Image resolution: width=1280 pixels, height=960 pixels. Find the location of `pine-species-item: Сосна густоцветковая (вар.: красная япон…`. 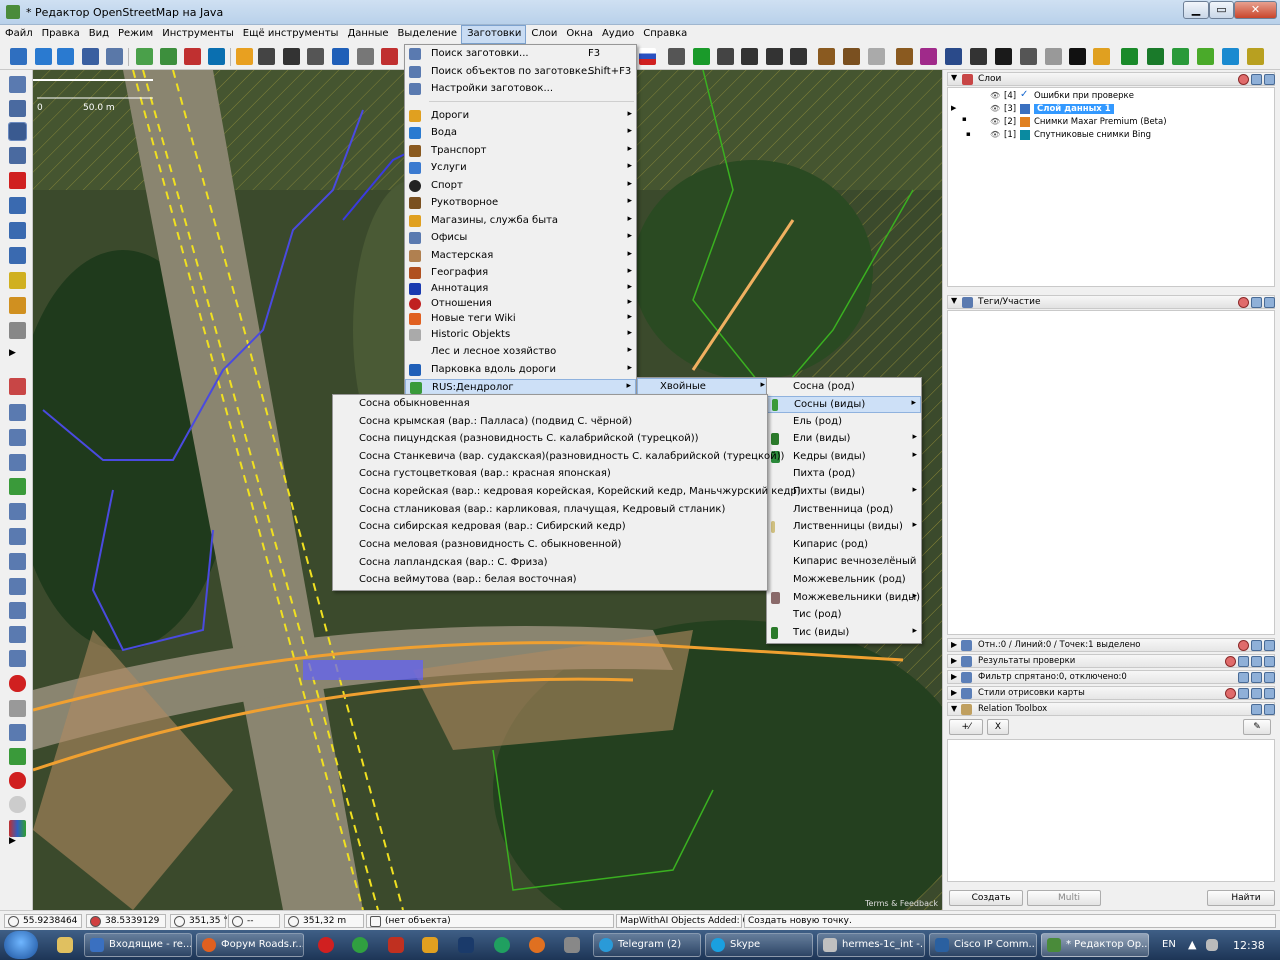

pine-species-item: Сосна густоцветковая (вар.: красная япон… is located at coordinates (550, 474).